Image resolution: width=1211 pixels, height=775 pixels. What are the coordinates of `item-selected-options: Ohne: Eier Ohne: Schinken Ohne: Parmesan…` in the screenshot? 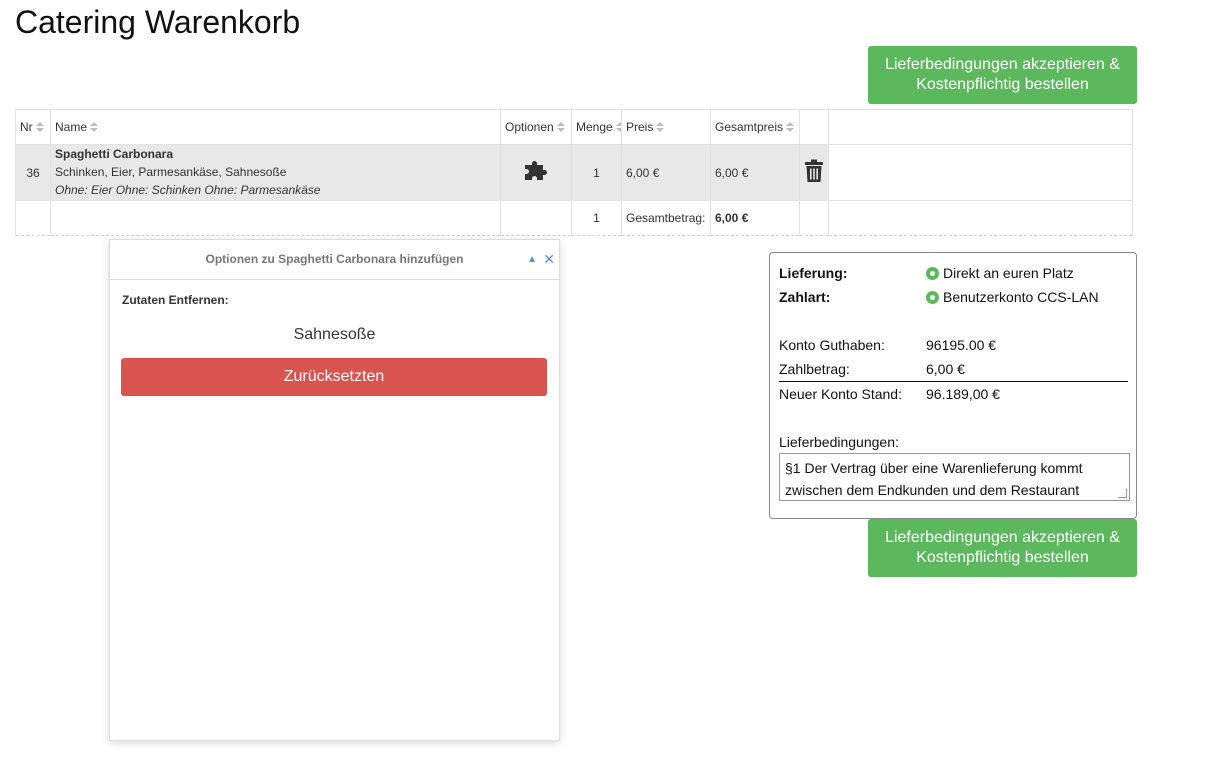 It's located at (188, 190).